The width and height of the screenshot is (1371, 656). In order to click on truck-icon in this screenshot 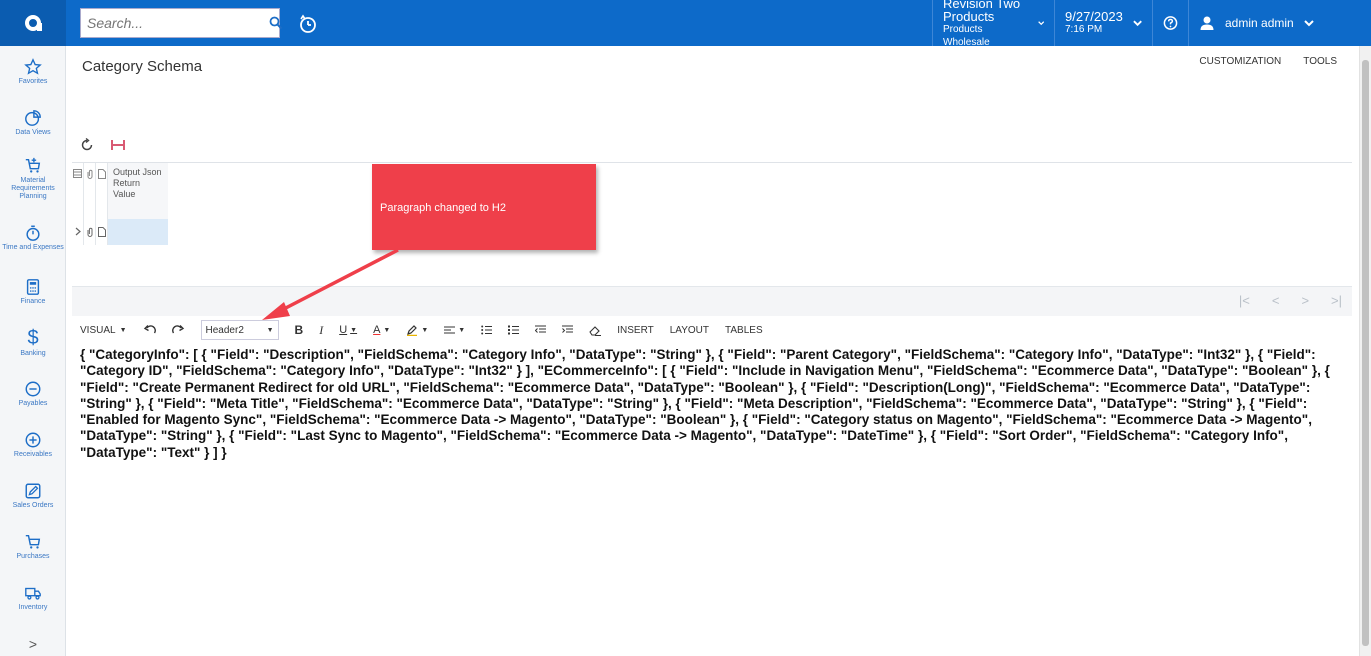, I will do `click(33, 593)`.